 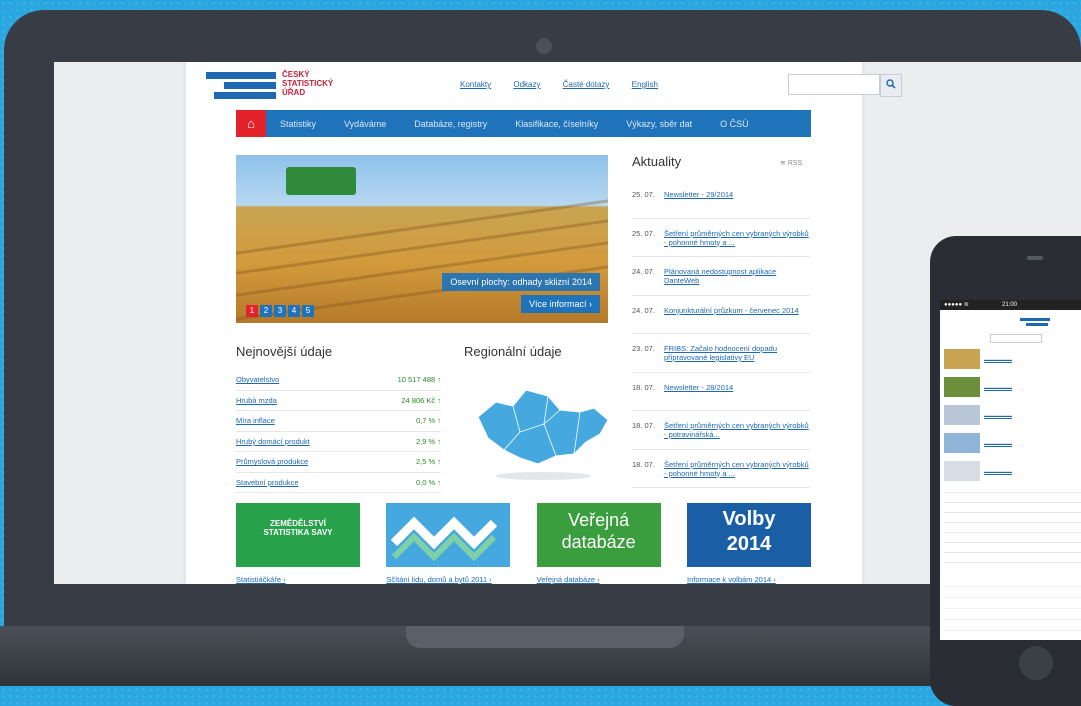 I want to click on link-odkazy: Odkazy, so click(x=526, y=84).